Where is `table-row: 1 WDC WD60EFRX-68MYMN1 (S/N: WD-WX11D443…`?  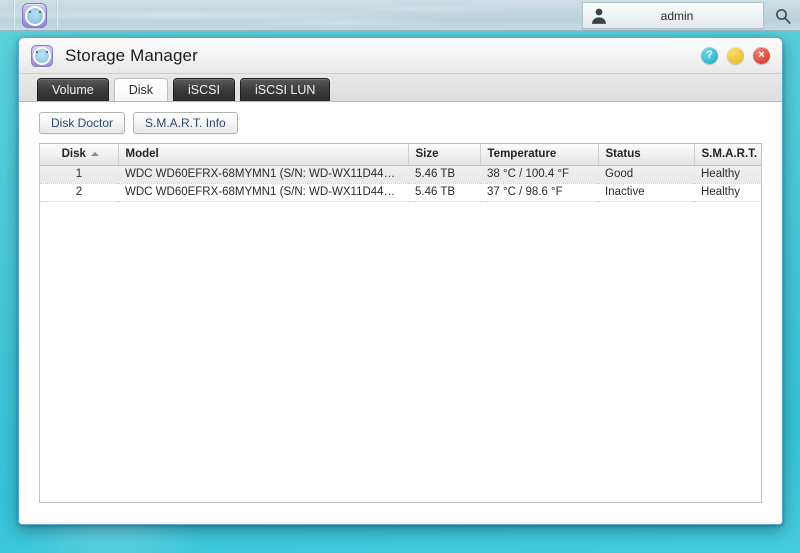 table-row: 1 WDC WD60EFRX-68MYMN1 (S/N: WD-WX11D443… is located at coordinates (400, 174).